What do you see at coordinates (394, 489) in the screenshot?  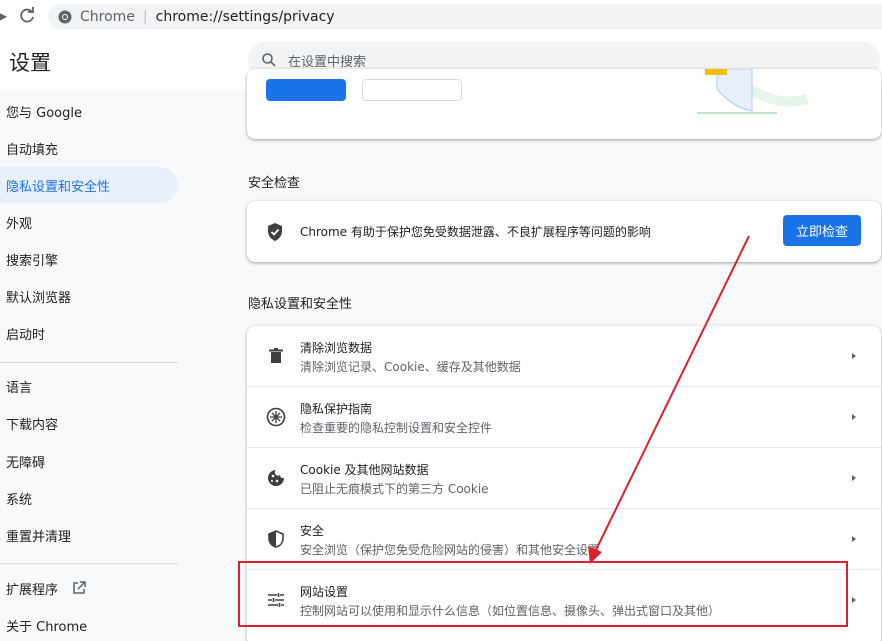 I see `row-subtitle: 已阻止无痕模式下的第三方 Cookie` at bounding box center [394, 489].